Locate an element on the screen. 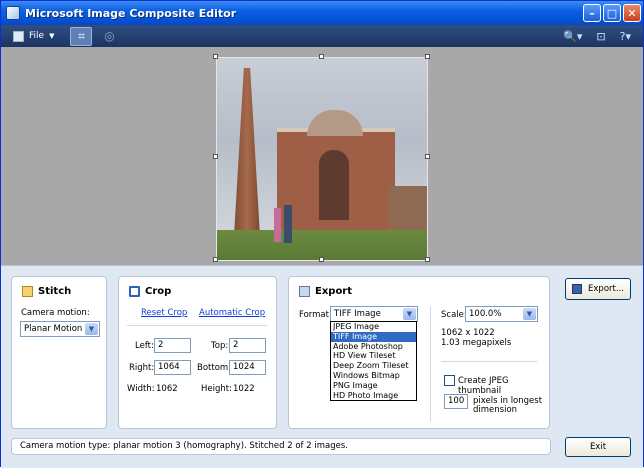 The image size is (644, 468). scale-select: 100.0% ▼ is located at coordinates (501, 314).